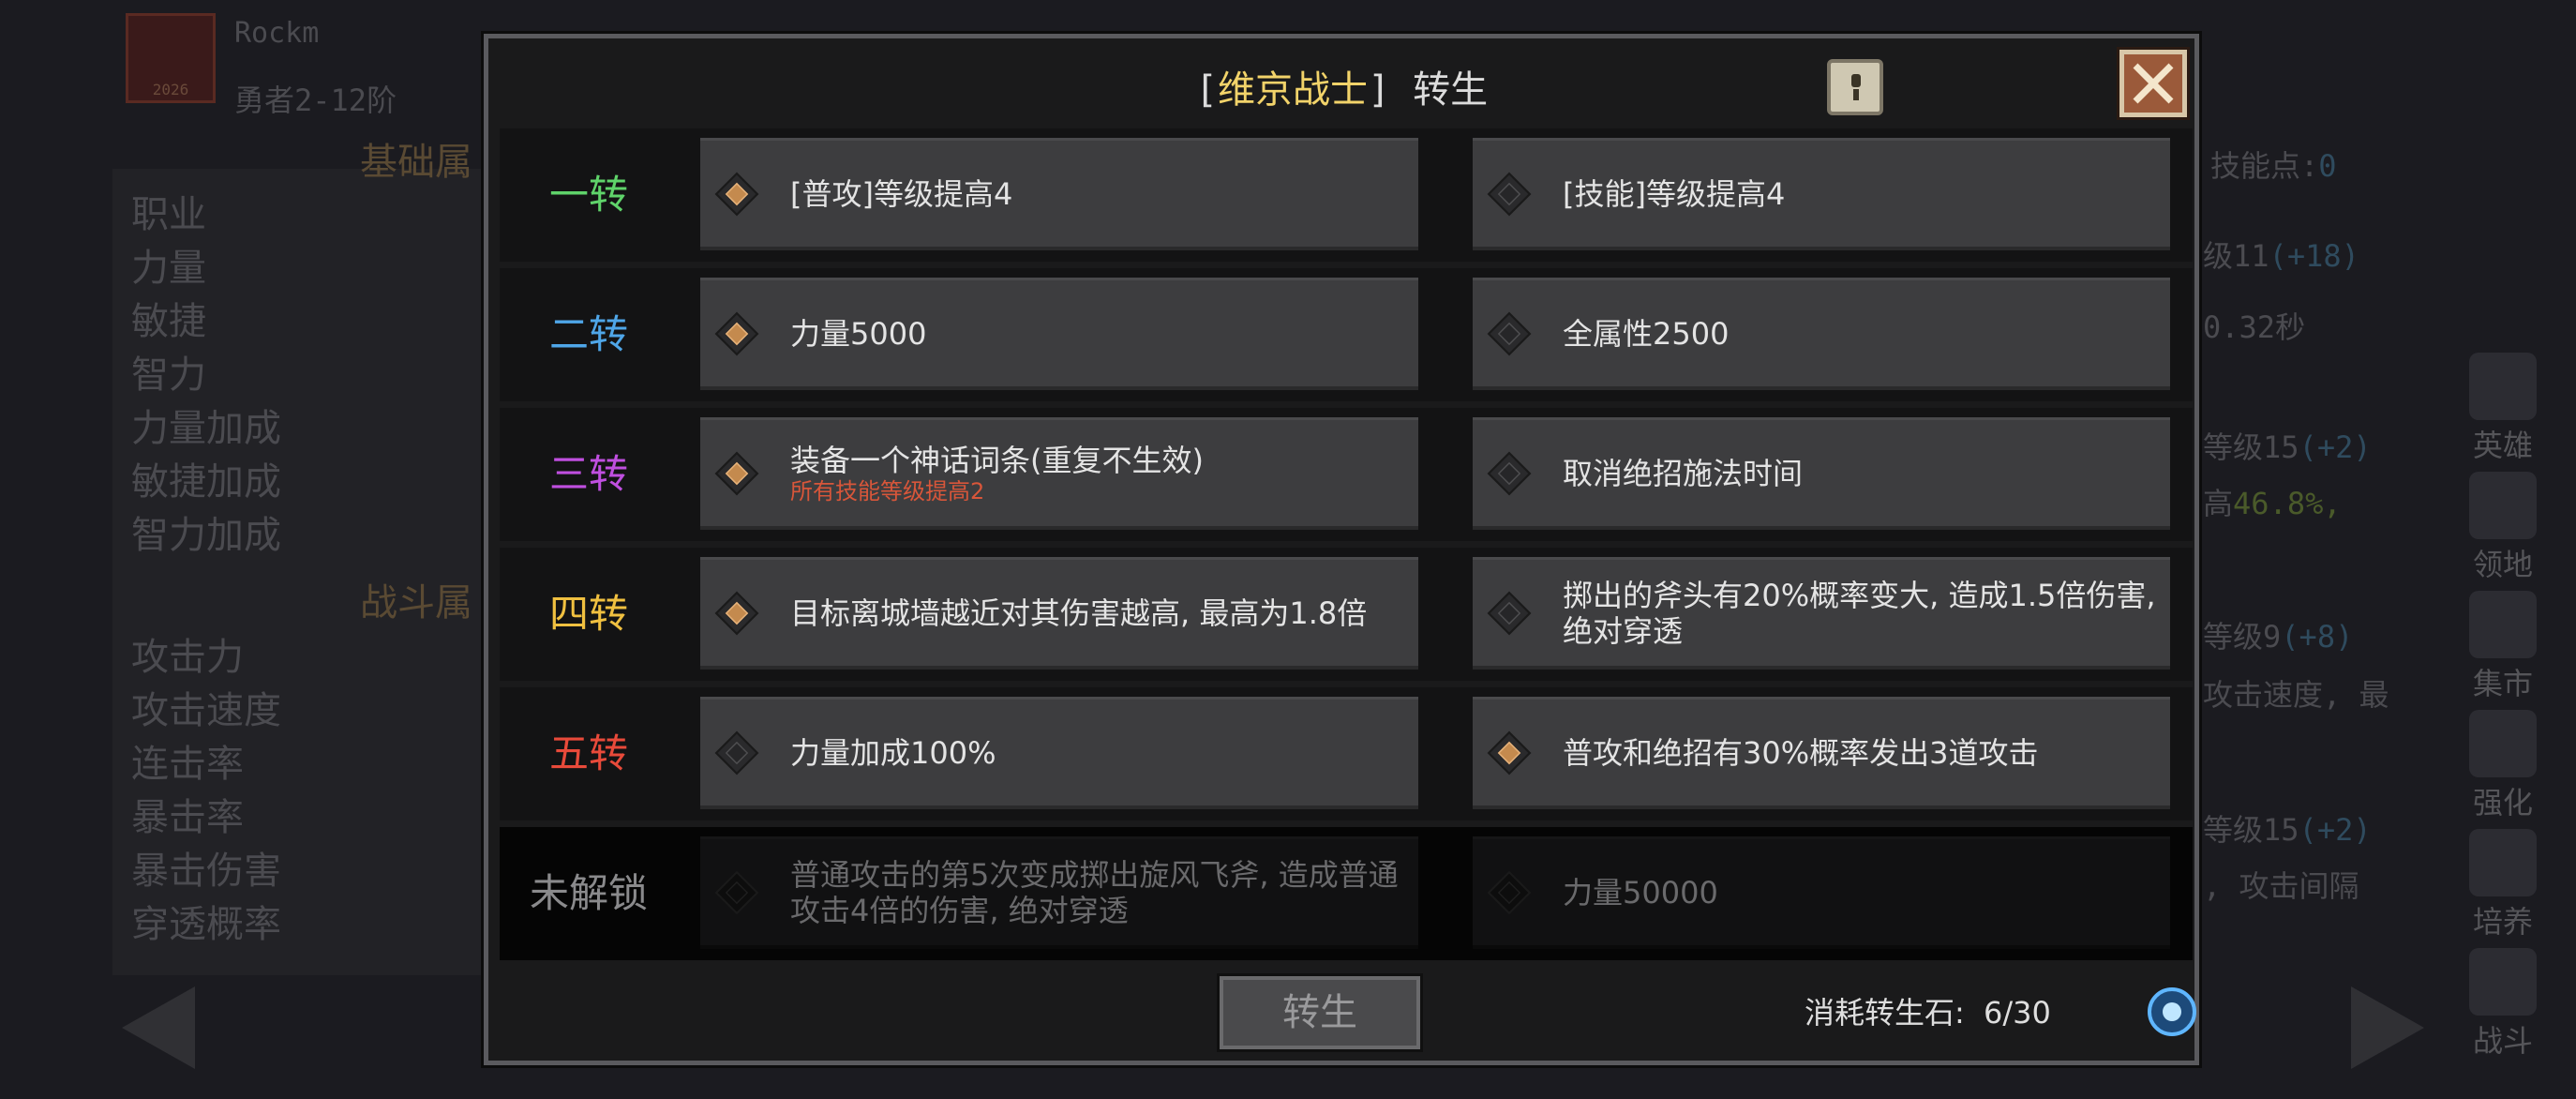 The image size is (2576, 1099). I want to click on stat-label: 敏捷加成, so click(206, 482).